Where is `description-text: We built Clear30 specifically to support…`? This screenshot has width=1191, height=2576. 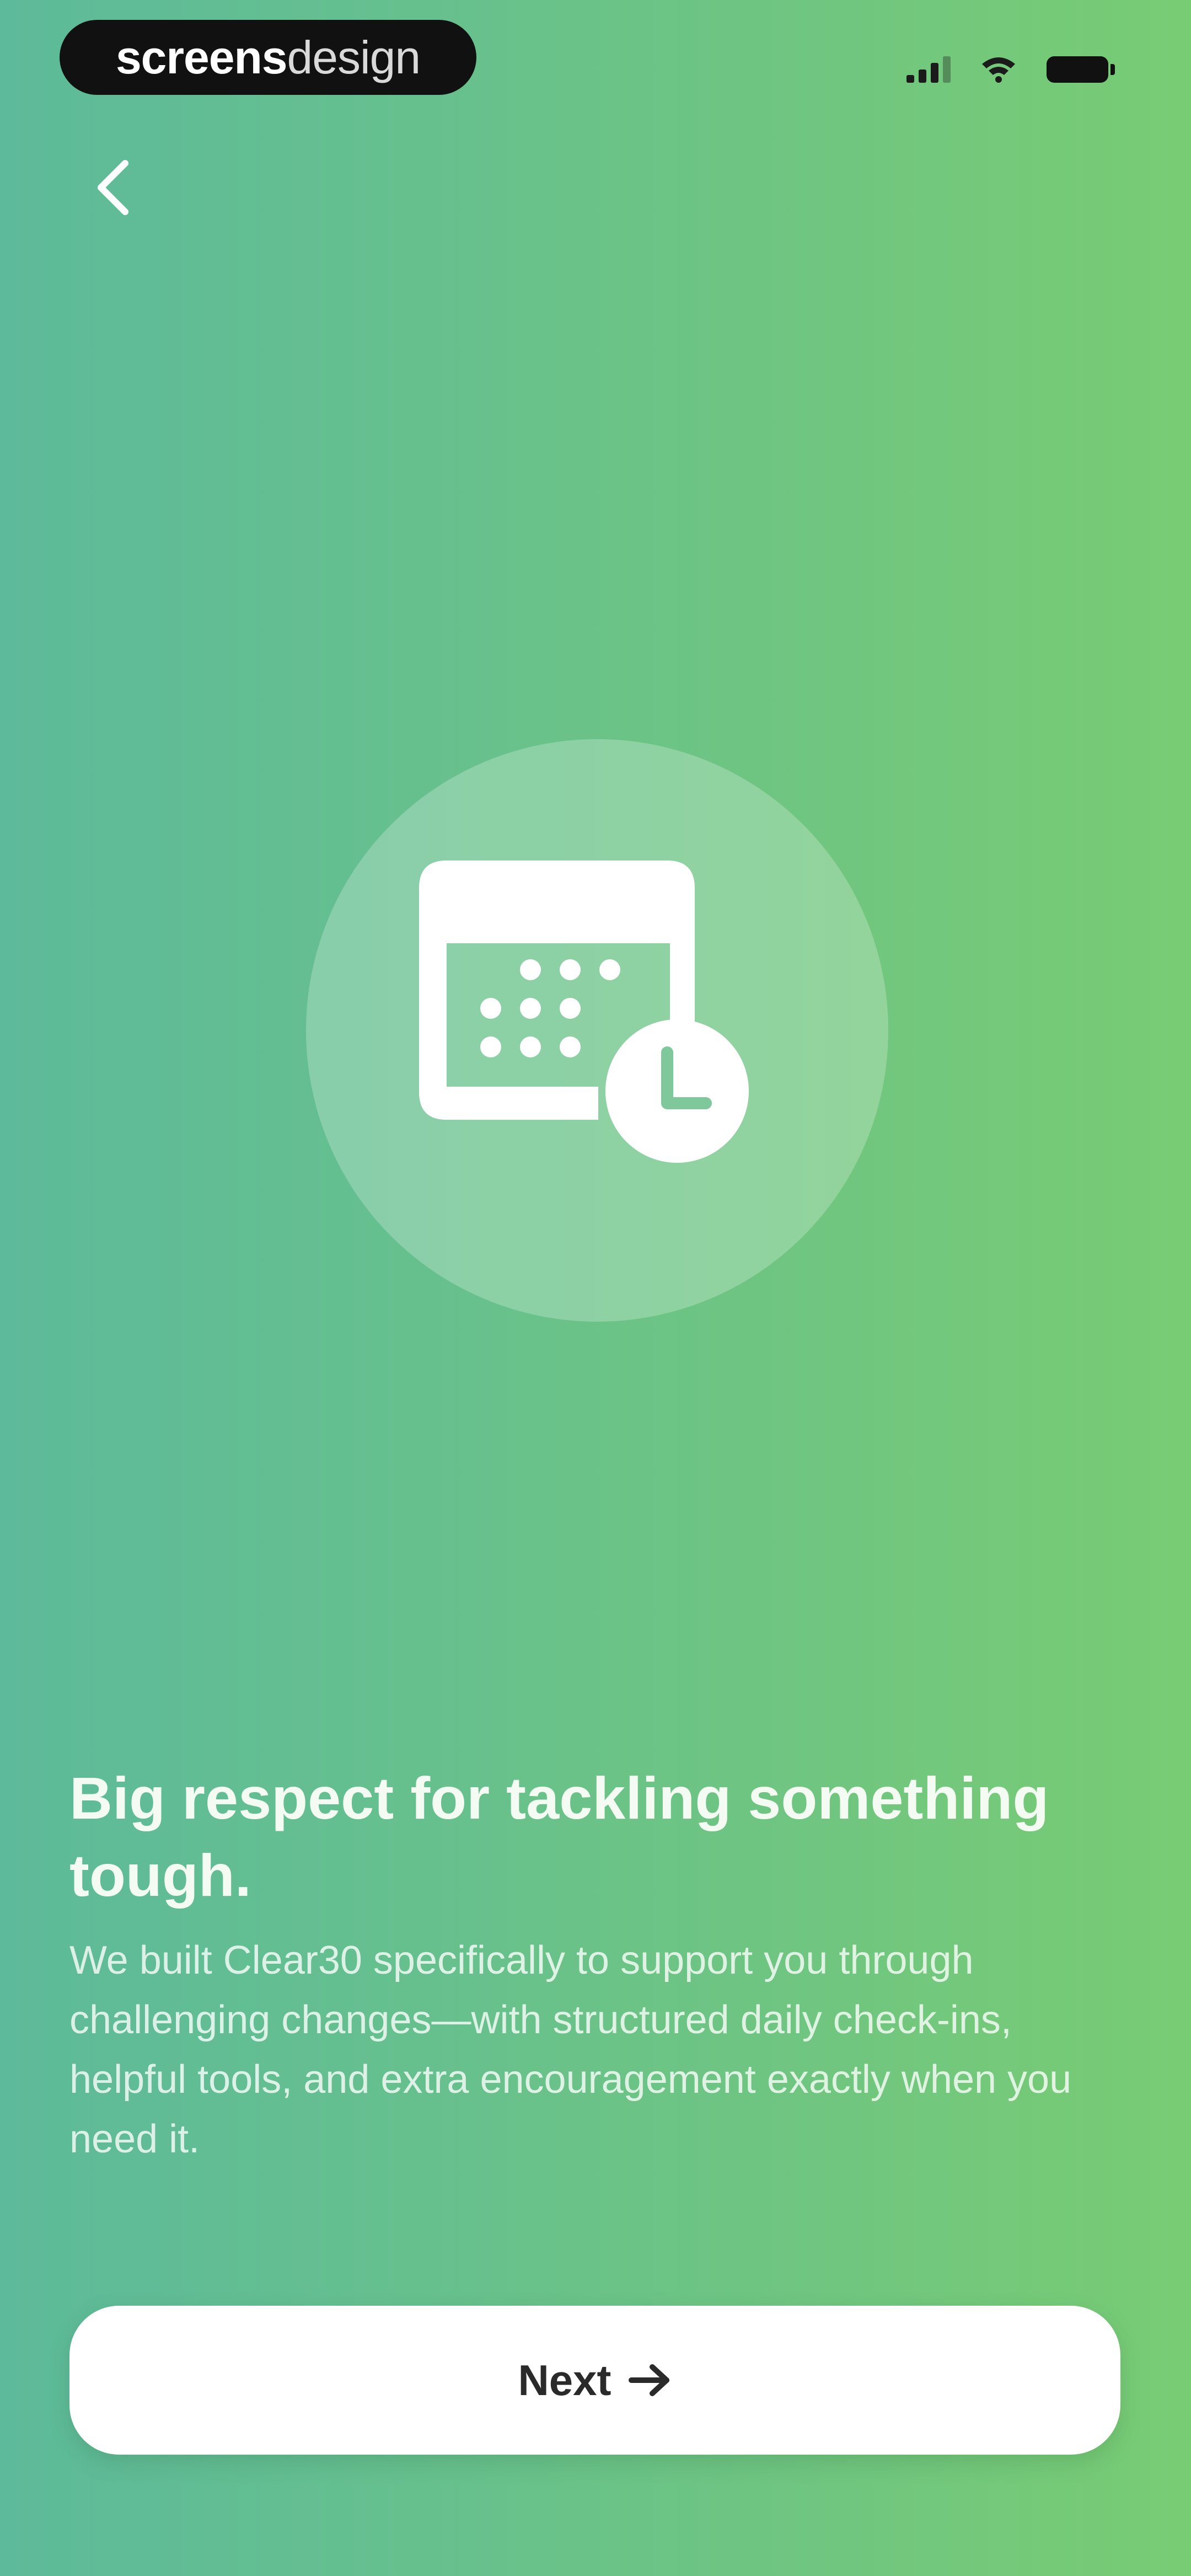 description-text: We built Clear30 specifically to support… is located at coordinates (571, 2049).